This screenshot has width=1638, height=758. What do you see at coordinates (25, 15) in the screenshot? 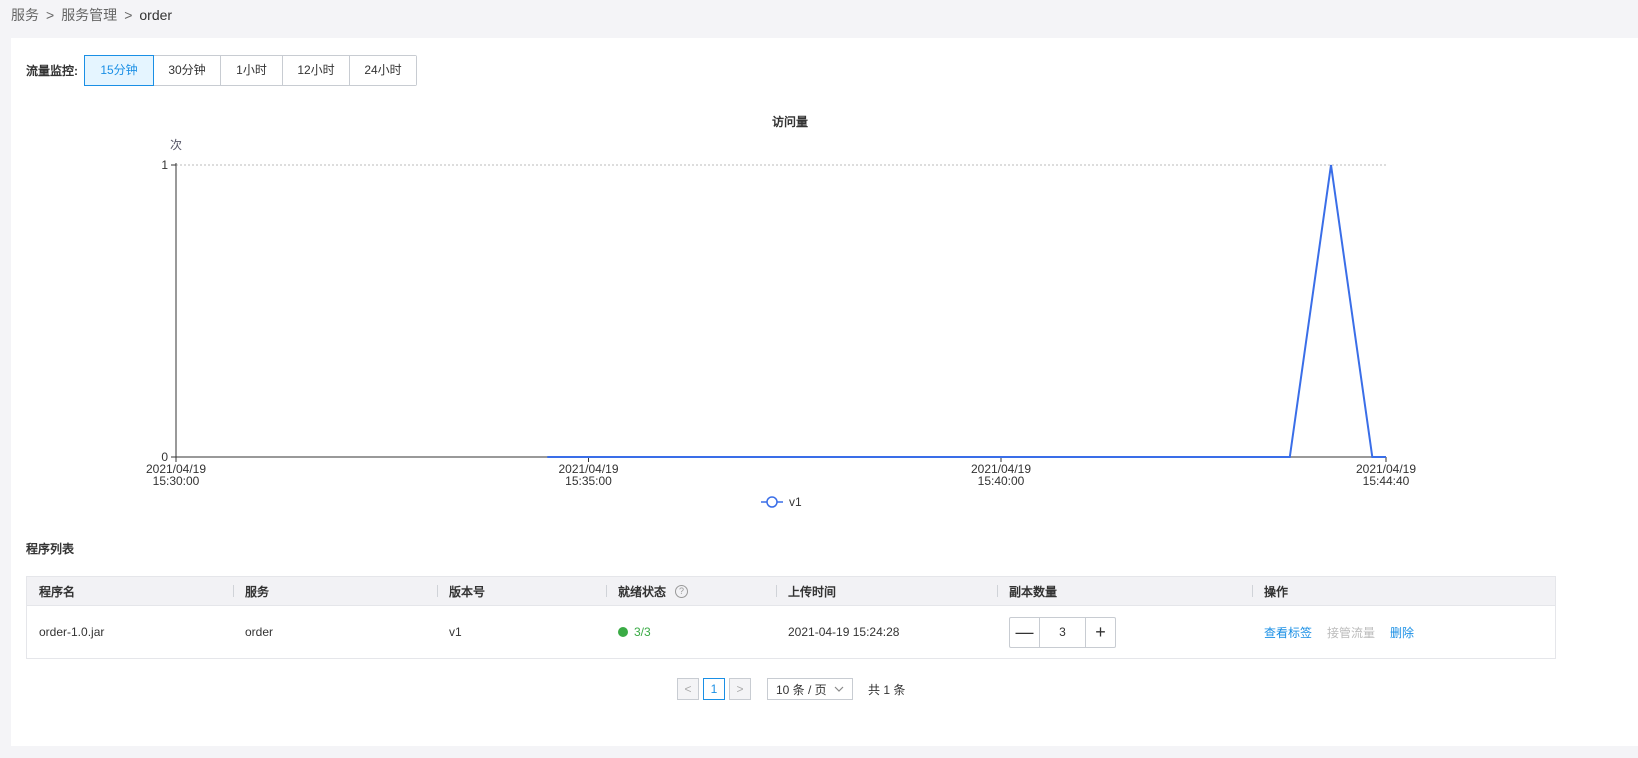
I see `breadcrumb-item-services: 服务` at bounding box center [25, 15].